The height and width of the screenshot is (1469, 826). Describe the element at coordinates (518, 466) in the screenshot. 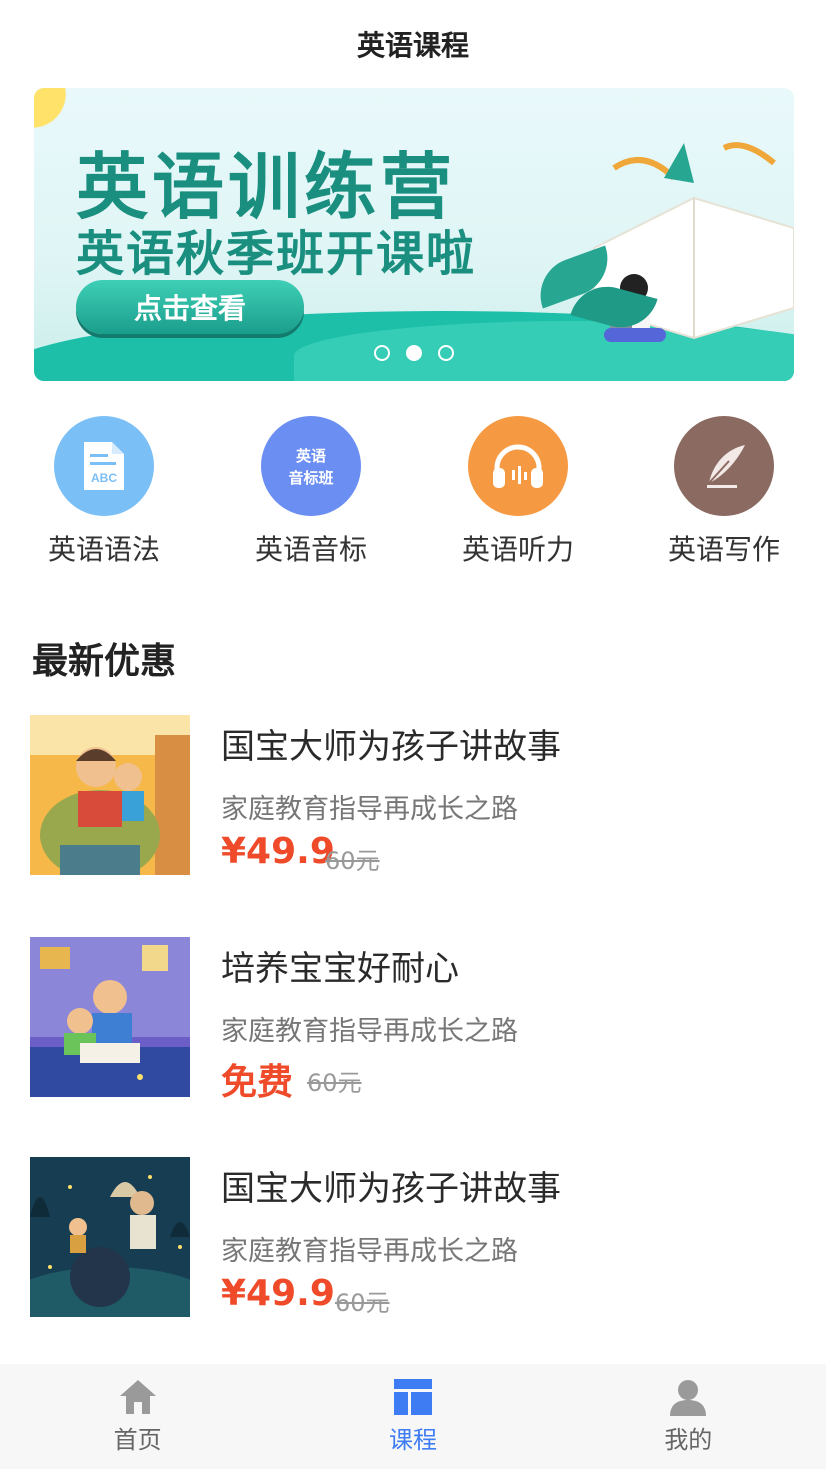

I see `headphones-icon` at that location.